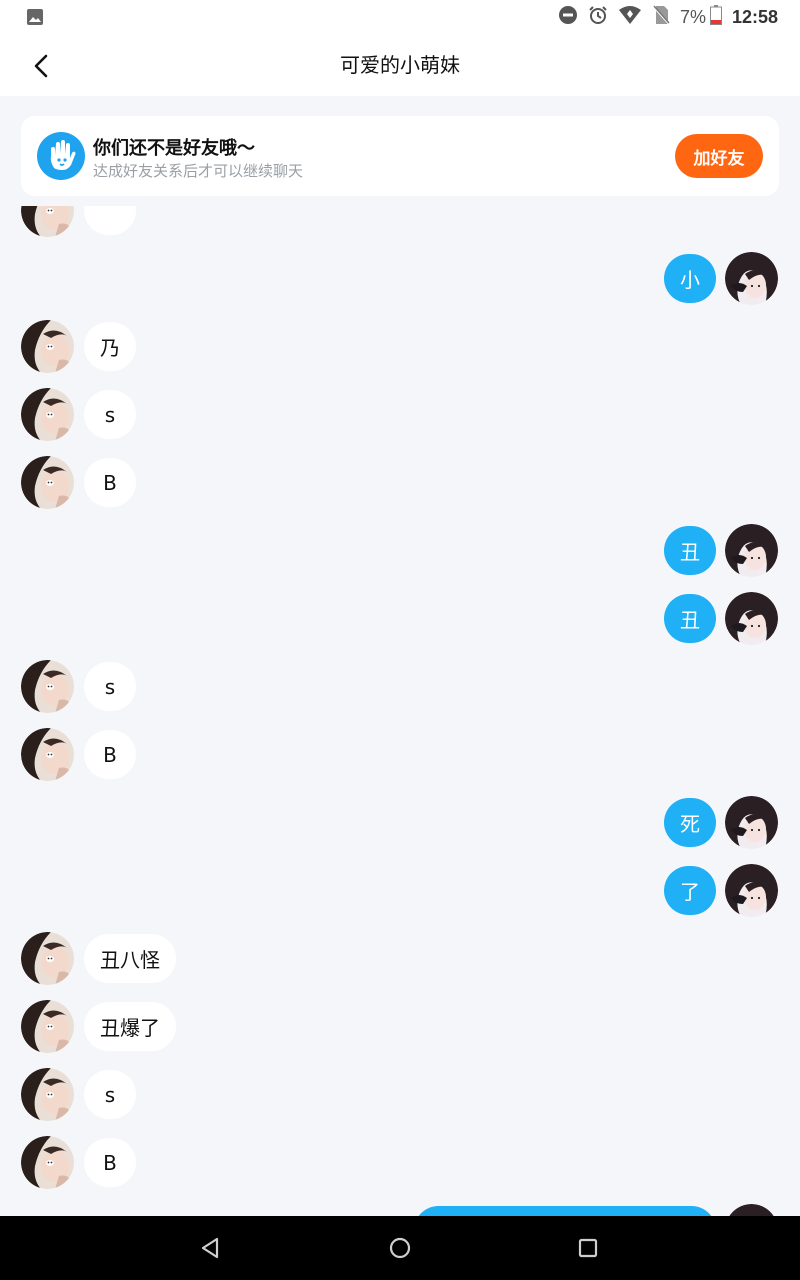  What do you see at coordinates (400, 826) in the screenshot?
I see `message-row: 死` at bounding box center [400, 826].